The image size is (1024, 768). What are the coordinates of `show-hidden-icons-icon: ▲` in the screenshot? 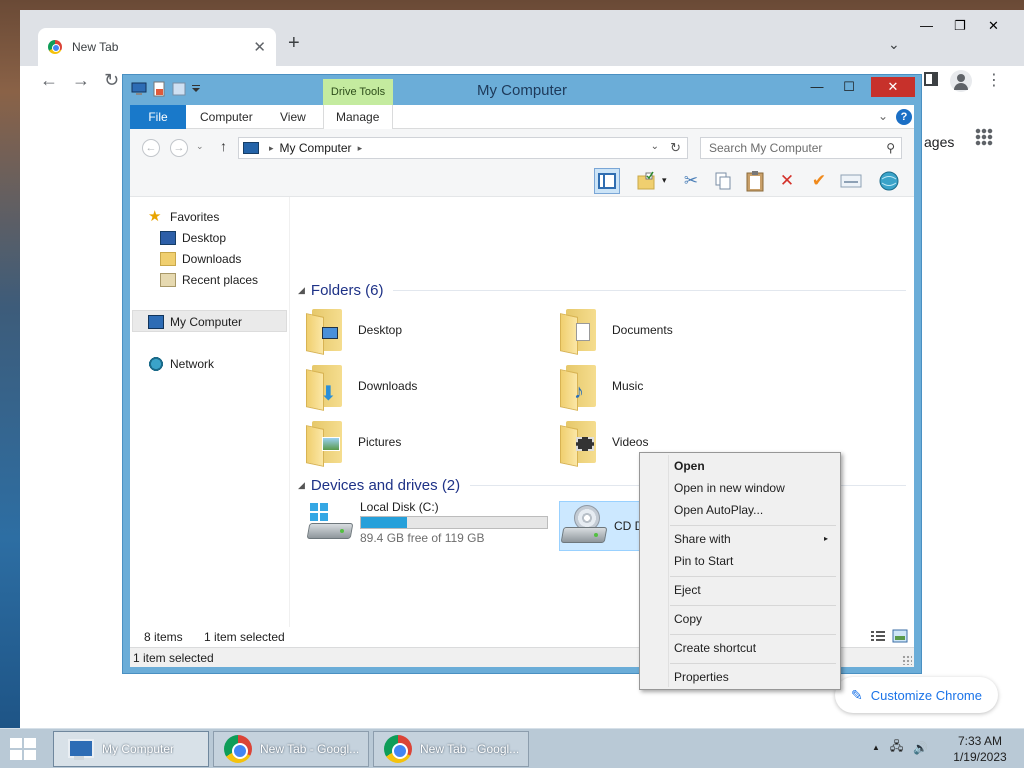 It's located at (876, 747).